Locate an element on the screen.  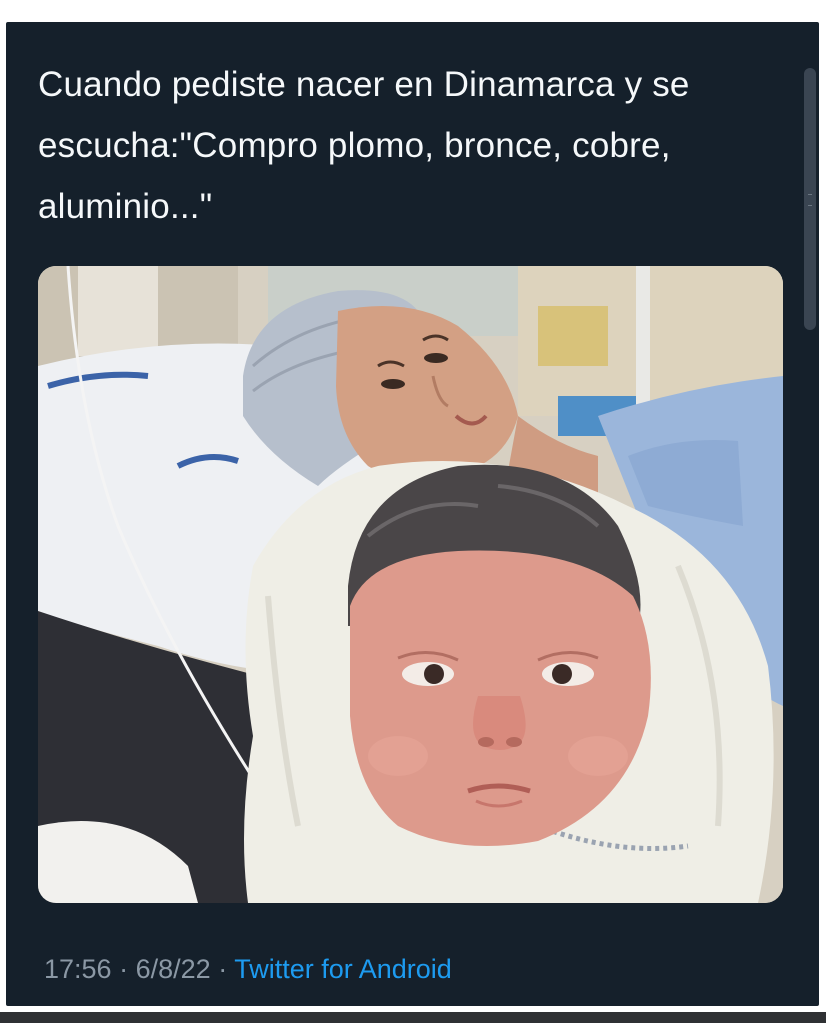
tweet-time: 17:56 is located at coordinates (78, 969).